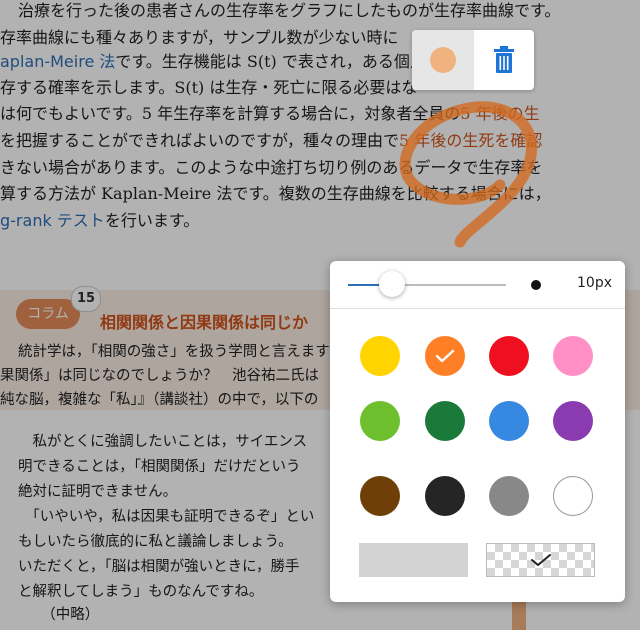 The width and height of the screenshot is (640, 630). Describe the element at coordinates (509, 356) in the screenshot. I see `color-swatch-red` at that location.